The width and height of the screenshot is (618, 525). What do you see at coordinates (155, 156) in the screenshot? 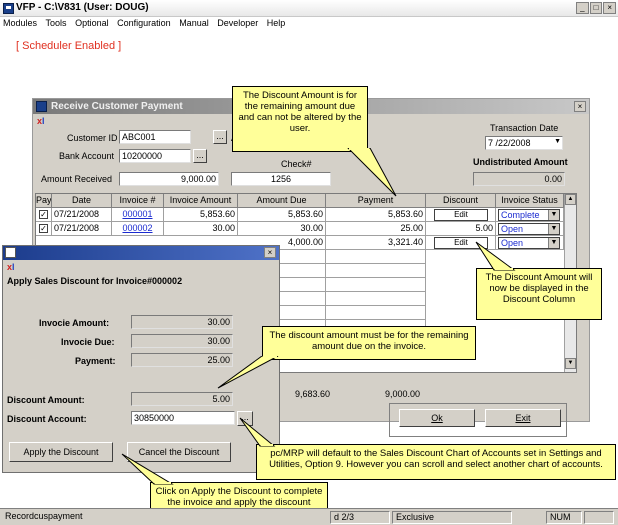
I see `bank-account-field: 10200000` at bounding box center [155, 156].